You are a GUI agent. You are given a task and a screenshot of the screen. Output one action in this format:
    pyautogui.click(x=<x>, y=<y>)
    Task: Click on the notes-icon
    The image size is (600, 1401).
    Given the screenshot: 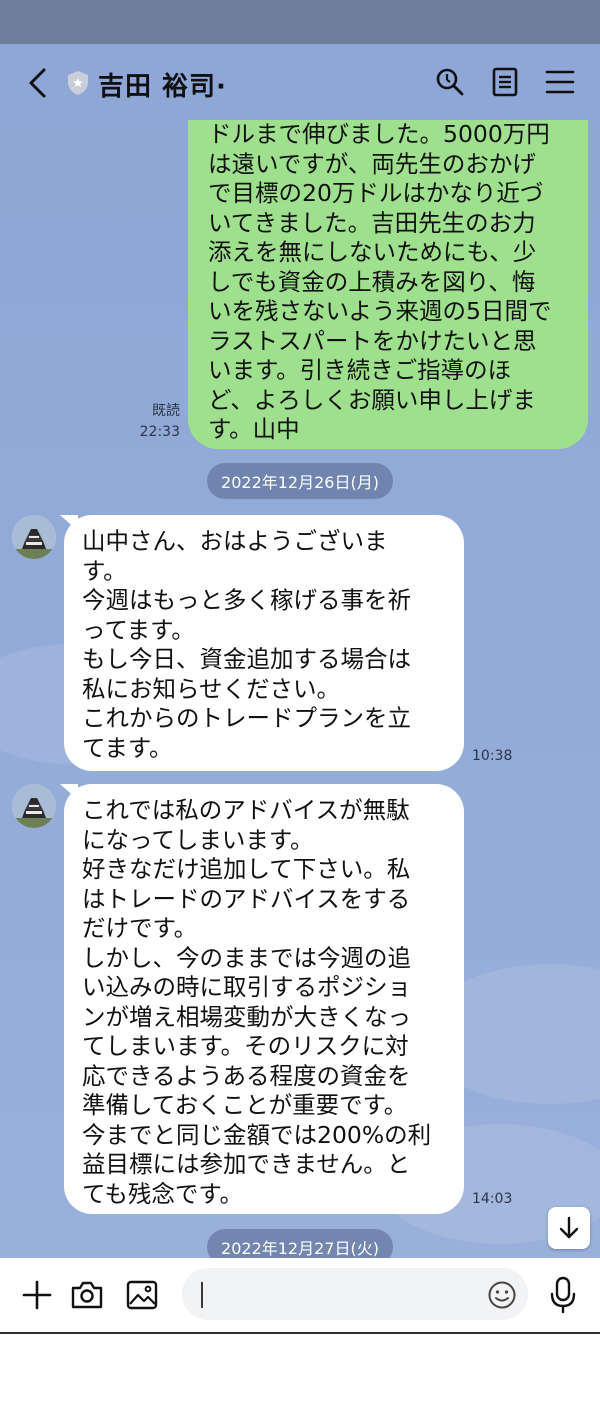 What is the action you would take?
    pyautogui.click(x=505, y=82)
    